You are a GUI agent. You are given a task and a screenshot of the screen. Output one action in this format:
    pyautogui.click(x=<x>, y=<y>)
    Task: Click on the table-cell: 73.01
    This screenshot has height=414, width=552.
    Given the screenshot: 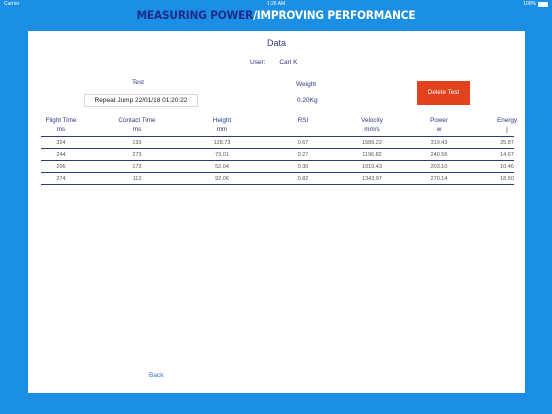 What is the action you would take?
    pyautogui.click(x=222, y=155)
    